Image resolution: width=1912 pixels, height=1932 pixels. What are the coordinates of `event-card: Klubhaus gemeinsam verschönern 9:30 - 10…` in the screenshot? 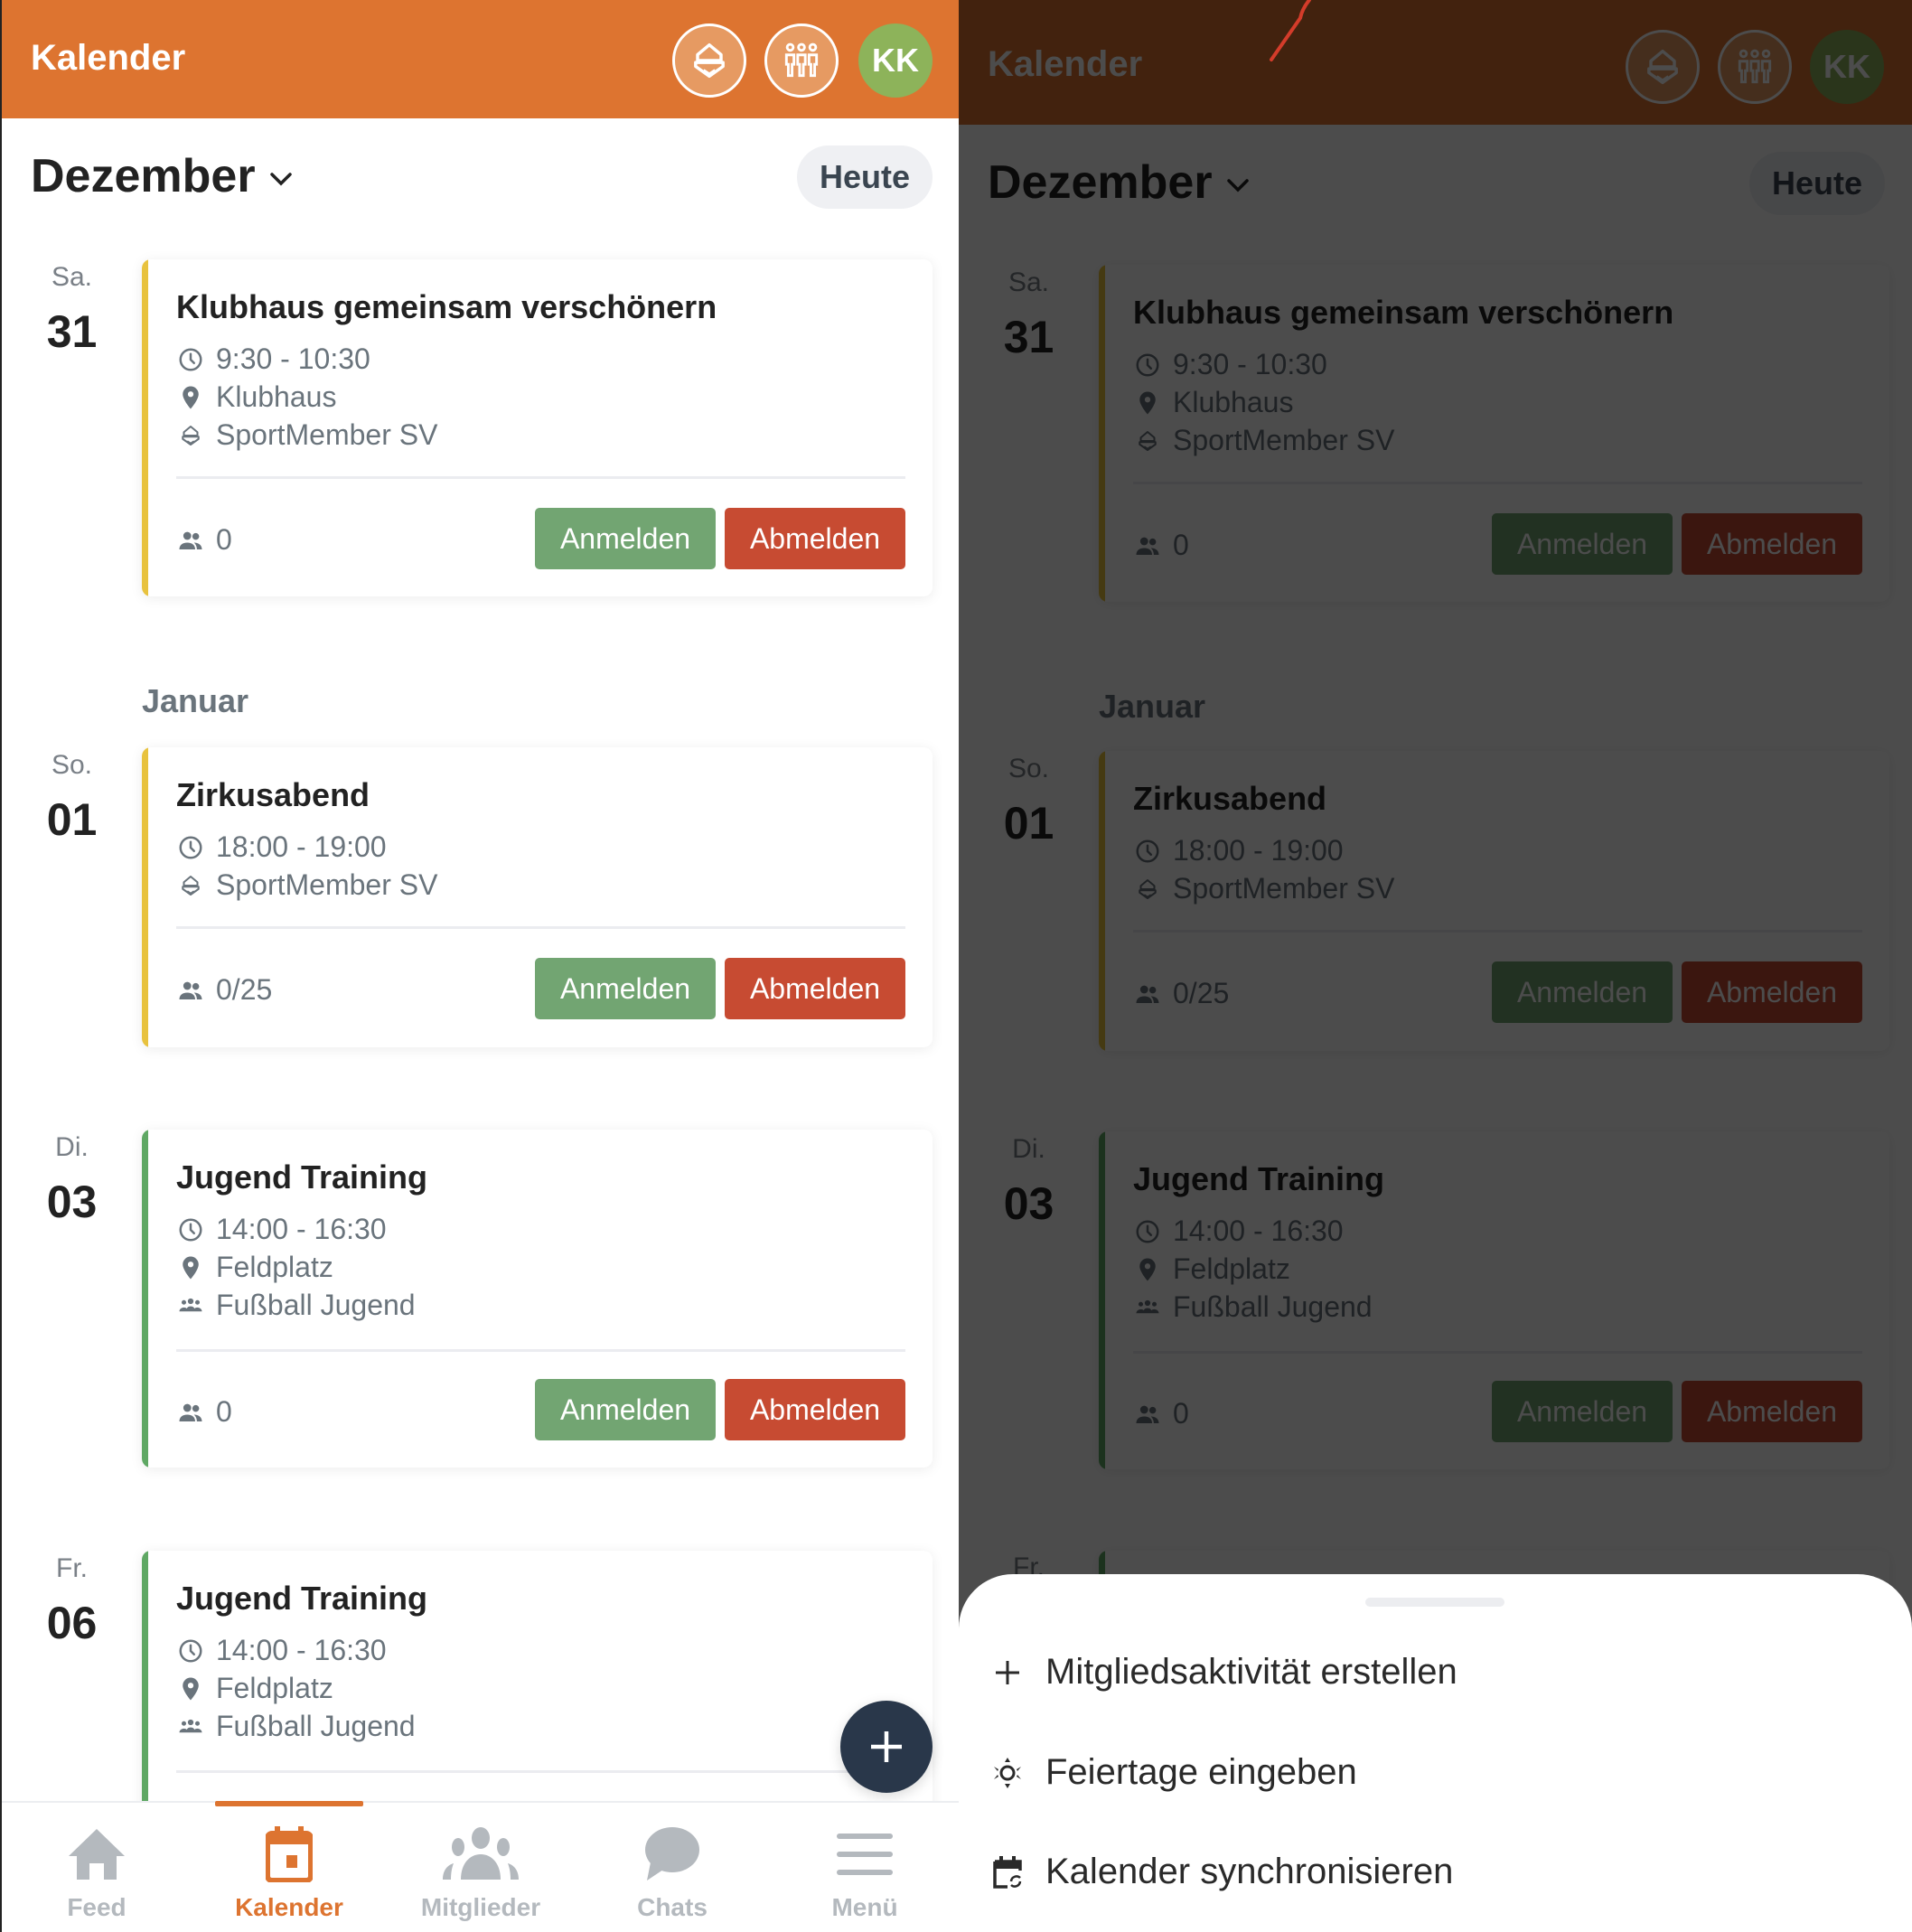 It's located at (537, 427).